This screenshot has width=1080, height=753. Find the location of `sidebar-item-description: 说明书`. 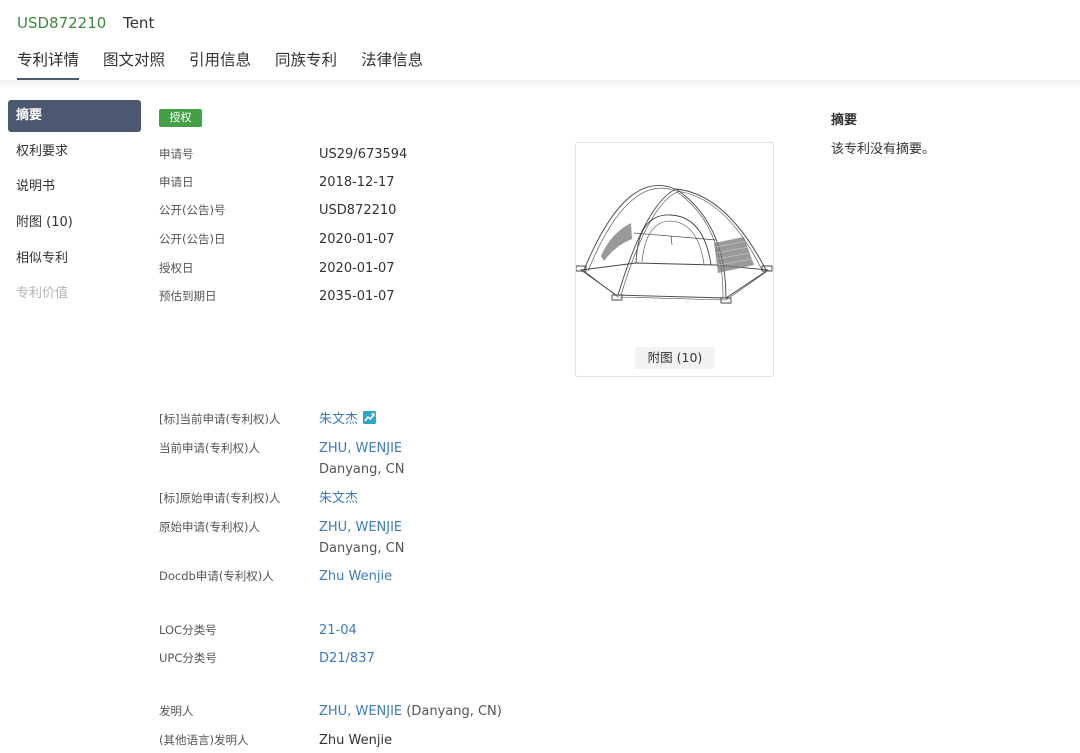

sidebar-item-description: 说明书 is located at coordinates (74, 187).